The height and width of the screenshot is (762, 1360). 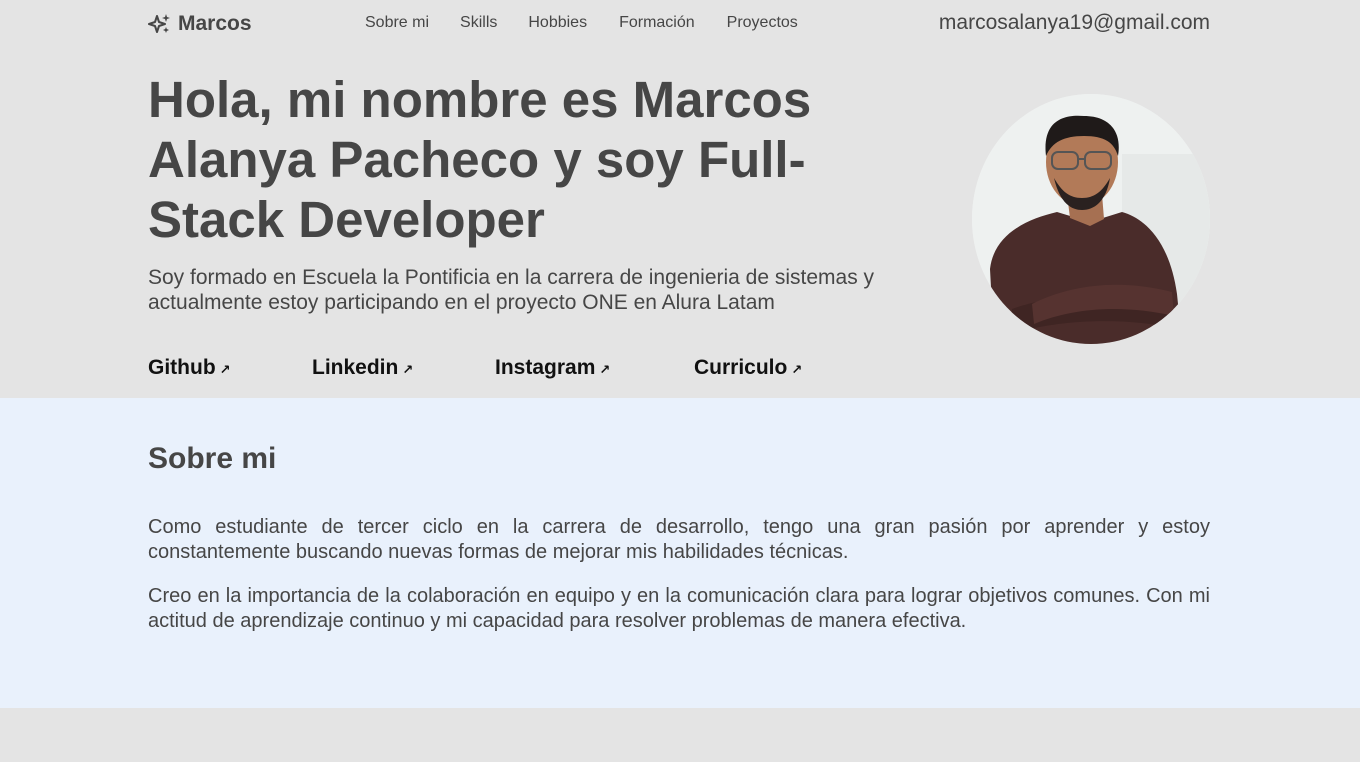 I want to click on brand-name: Marcos, so click(x=215, y=23).